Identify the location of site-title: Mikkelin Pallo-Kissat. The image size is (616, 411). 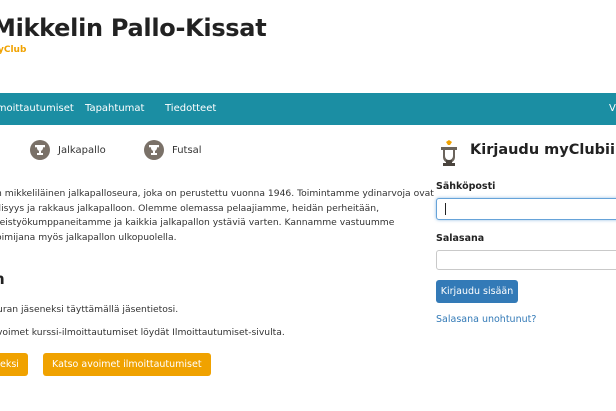
(133, 28).